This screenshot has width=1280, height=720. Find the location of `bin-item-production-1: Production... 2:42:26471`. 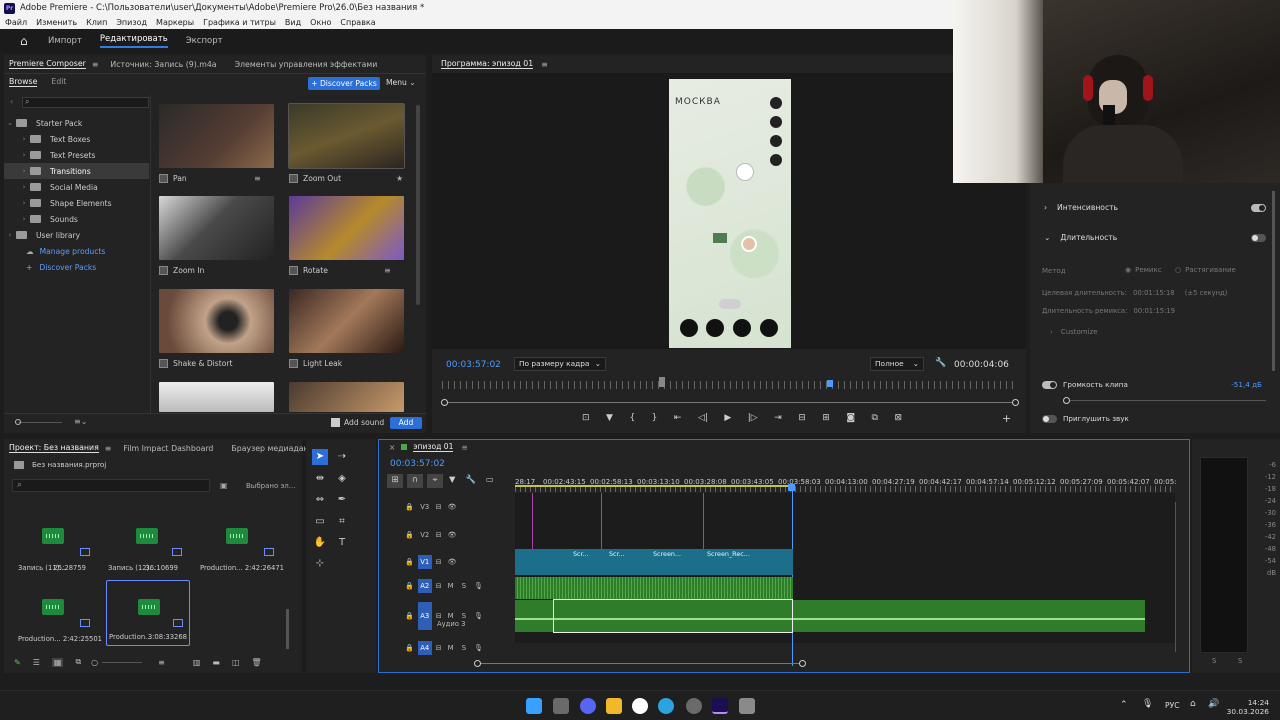

bin-item-production-1: Production... 2:42:26471 is located at coordinates (240, 548).